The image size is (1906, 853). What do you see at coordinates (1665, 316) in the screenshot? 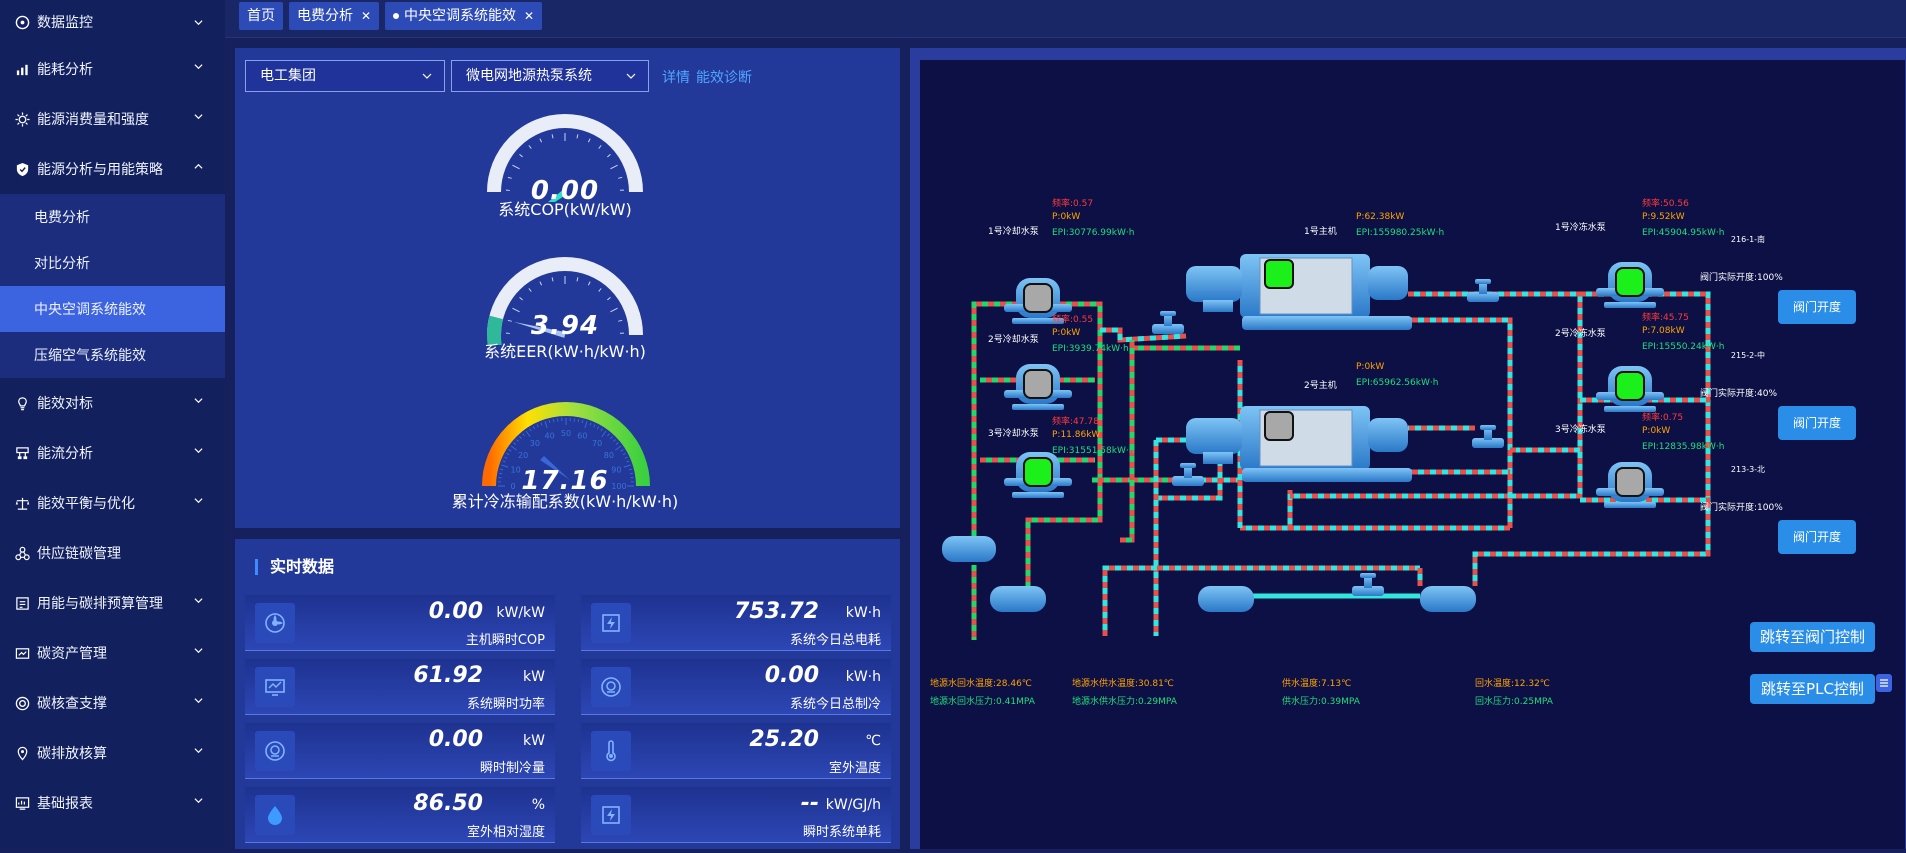
I see `freq-reading: 频率:45.75` at bounding box center [1665, 316].